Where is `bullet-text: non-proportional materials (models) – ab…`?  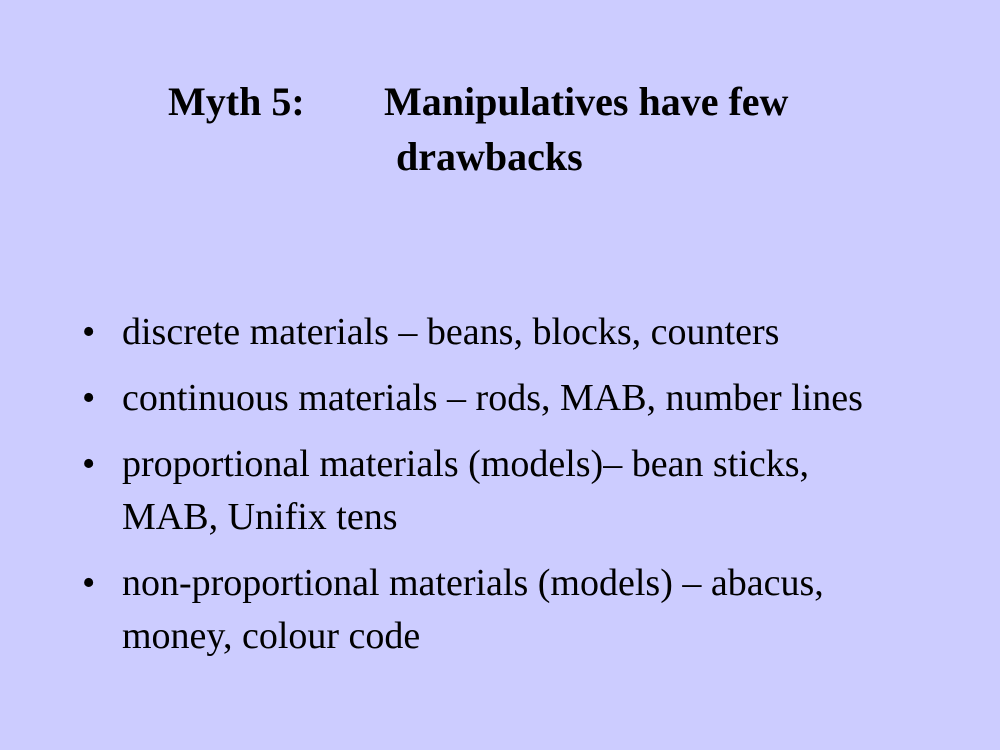 bullet-text: non-proportional materials (models) – ab… is located at coordinates (473, 609).